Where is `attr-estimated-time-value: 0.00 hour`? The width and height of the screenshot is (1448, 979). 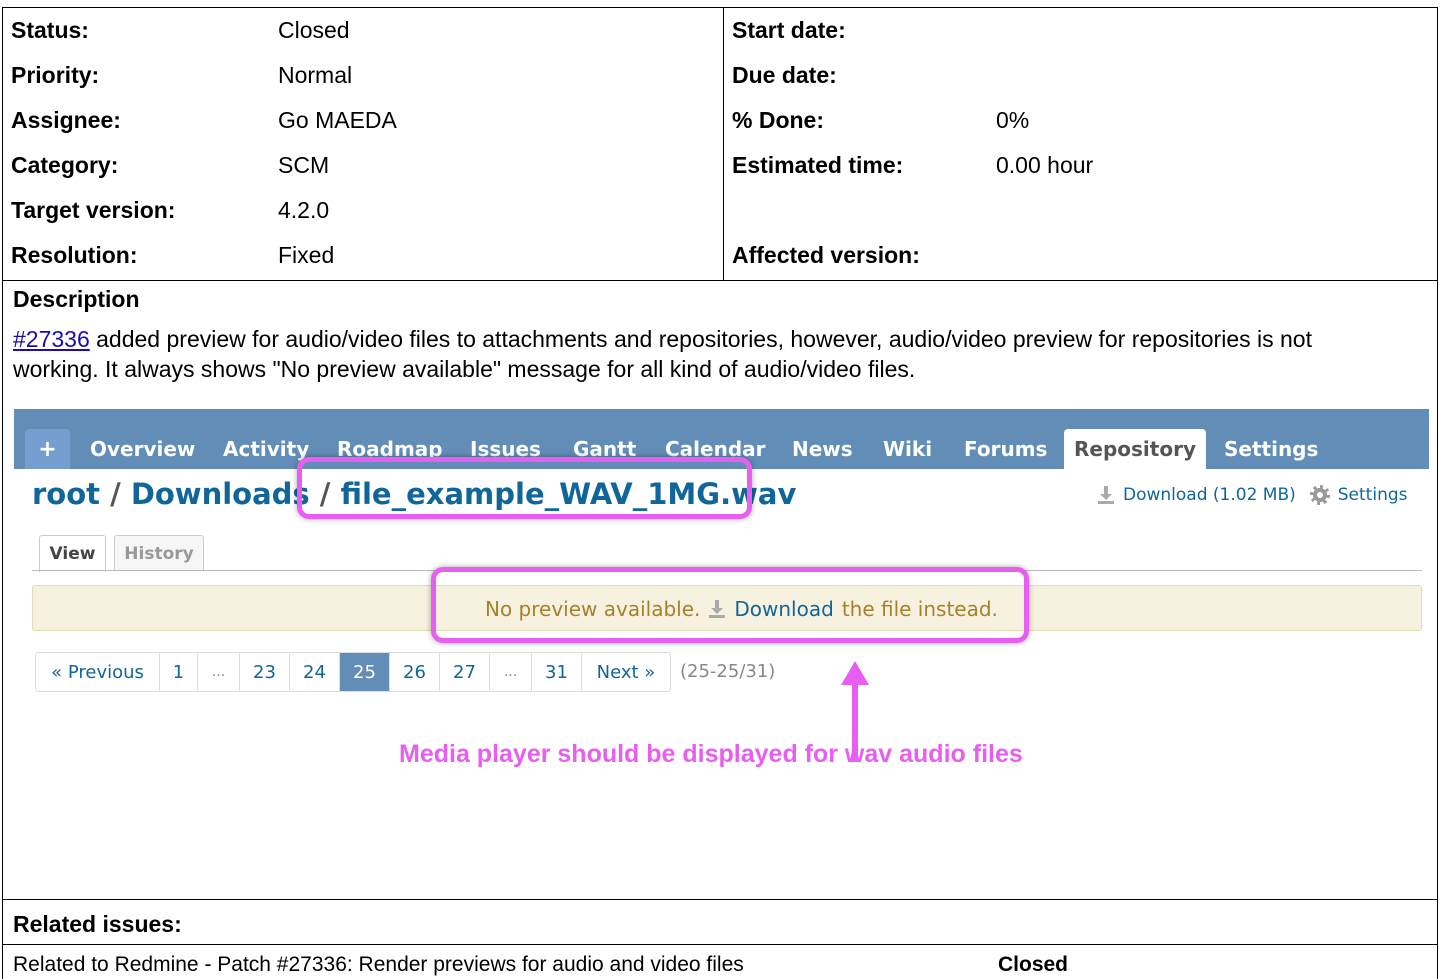 attr-estimated-time-value: 0.00 hour is located at coordinates (1045, 165).